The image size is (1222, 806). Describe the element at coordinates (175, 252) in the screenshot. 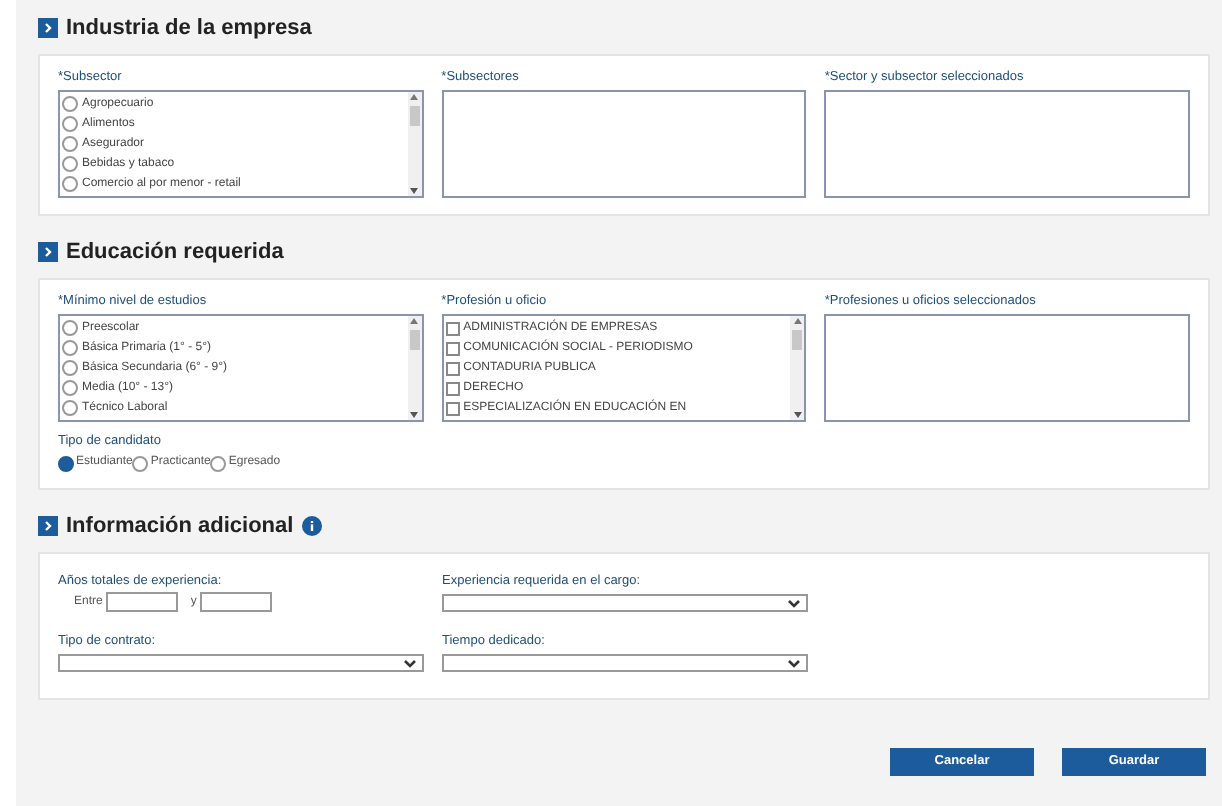

I see `section-title: Educación requerida` at that location.